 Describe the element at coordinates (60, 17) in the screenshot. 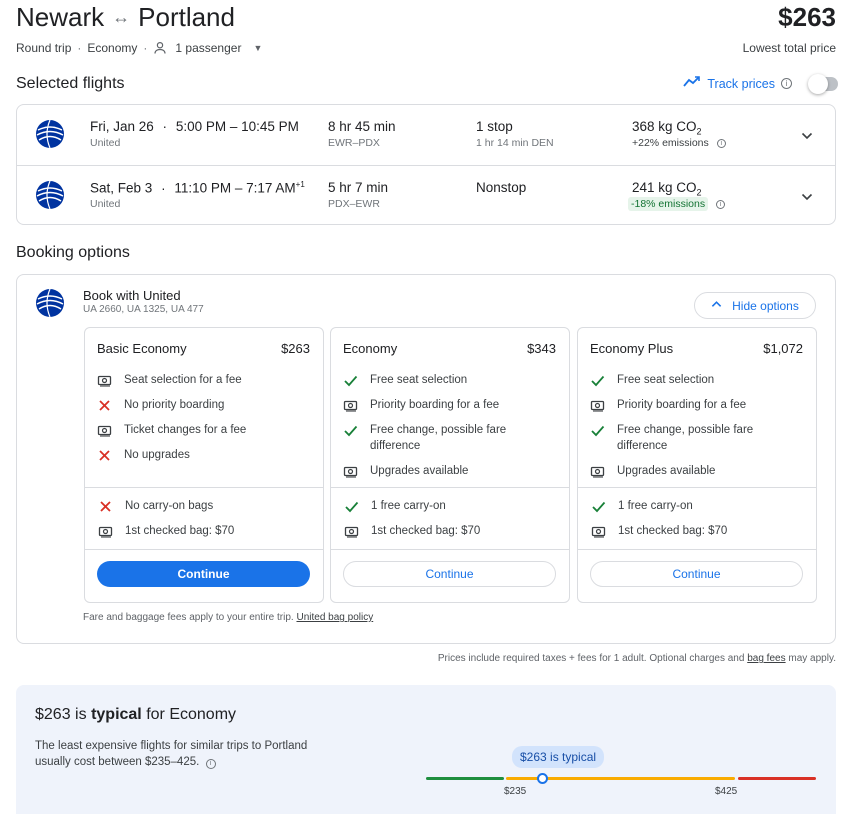

I see `origin-city: Newark` at that location.